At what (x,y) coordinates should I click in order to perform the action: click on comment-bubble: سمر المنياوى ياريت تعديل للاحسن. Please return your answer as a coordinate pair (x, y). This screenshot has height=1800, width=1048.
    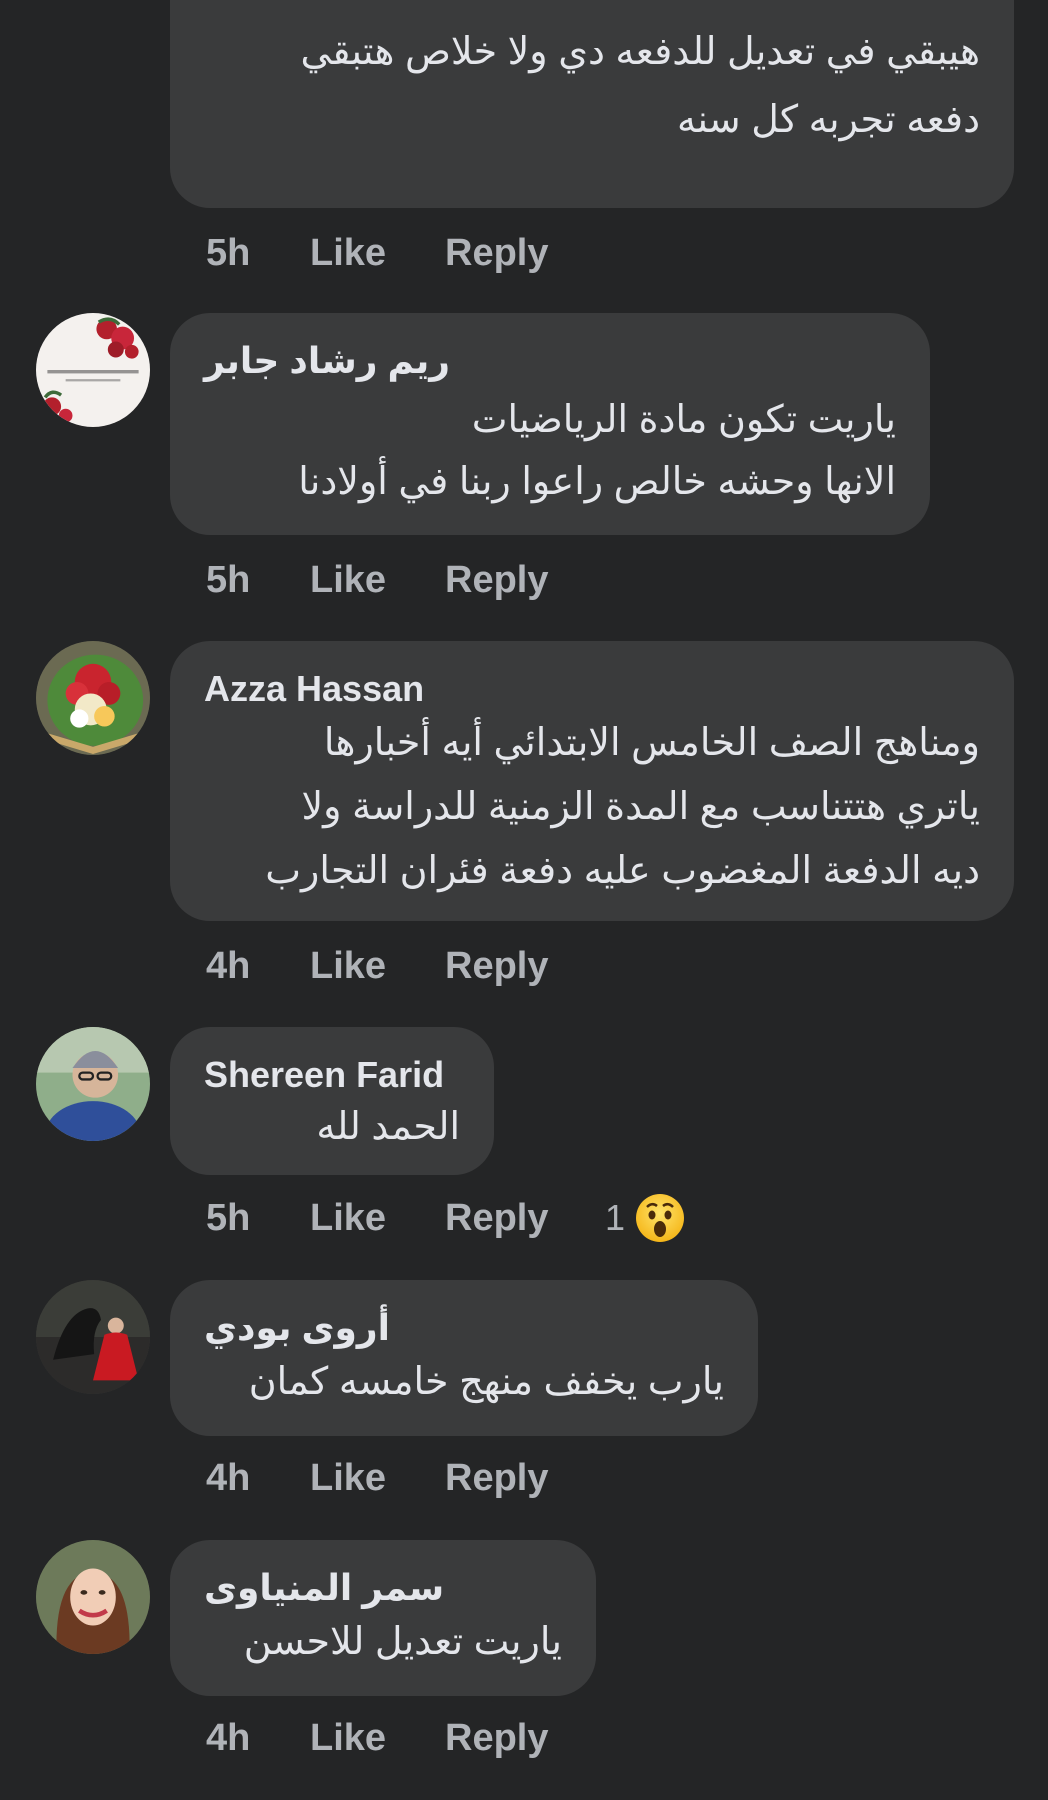
    Looking at the image, I should click on (383, 1618).